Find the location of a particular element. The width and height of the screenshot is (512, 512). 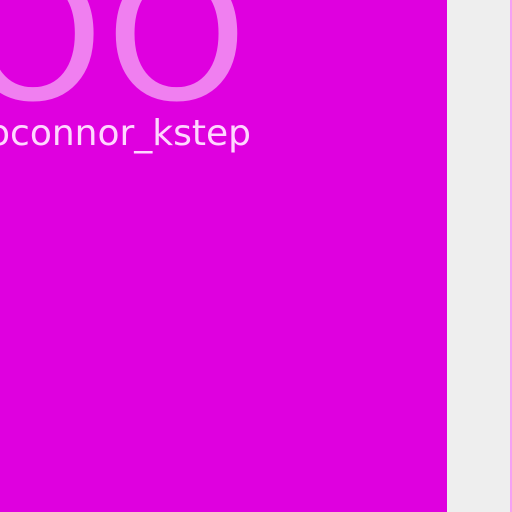

profile-username: oconnor_kstep is located at coordinates (126, 133).